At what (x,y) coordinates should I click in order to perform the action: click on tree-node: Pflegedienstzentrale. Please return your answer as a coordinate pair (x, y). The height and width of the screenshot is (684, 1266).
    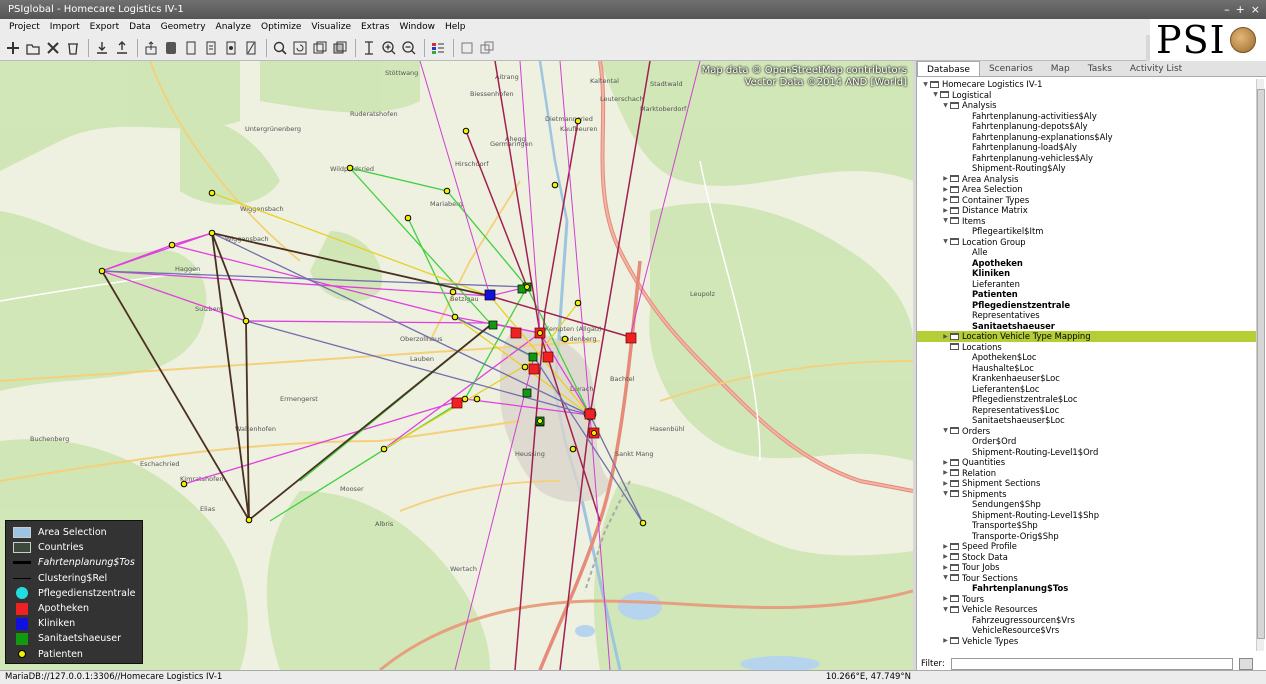
    Looking at the image, I should click on (1087, 305).